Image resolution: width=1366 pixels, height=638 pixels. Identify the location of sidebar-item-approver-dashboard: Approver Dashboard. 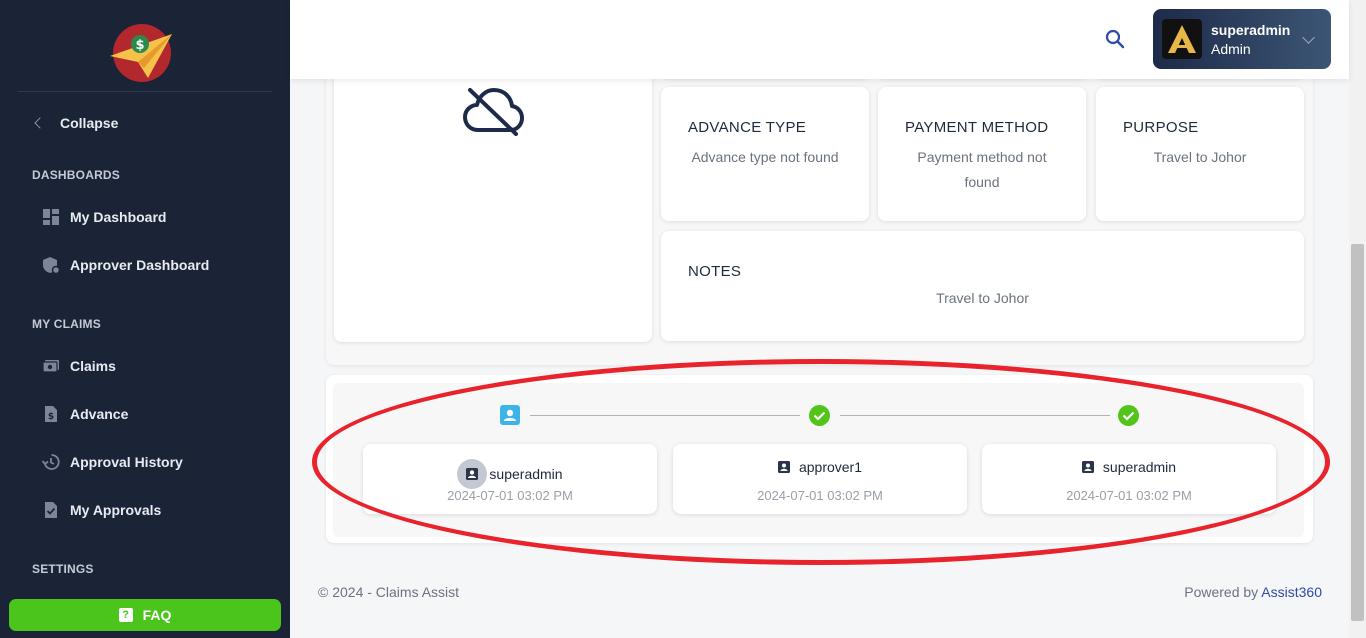
(125, 265).